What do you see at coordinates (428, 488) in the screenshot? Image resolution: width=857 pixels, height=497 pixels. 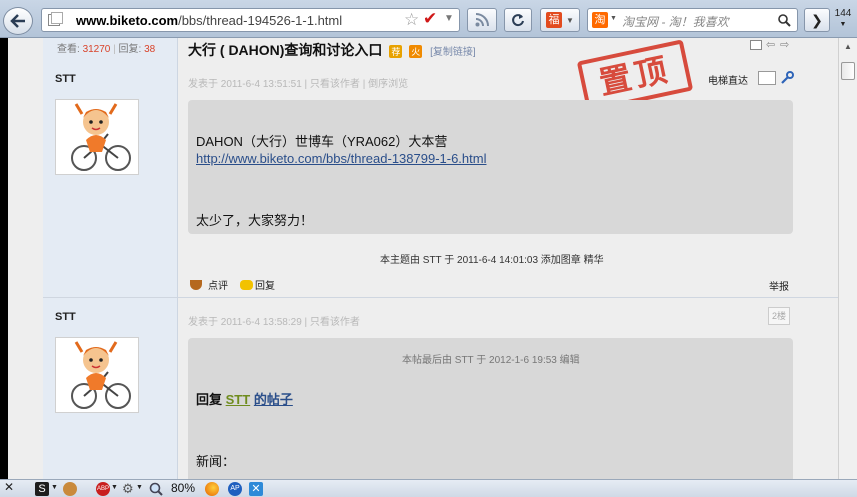 I see `status-bar: ✕ S ▼ ABP ▼ ⚙ ▼ 80% AP ✕` at bounding box center [428, 488].